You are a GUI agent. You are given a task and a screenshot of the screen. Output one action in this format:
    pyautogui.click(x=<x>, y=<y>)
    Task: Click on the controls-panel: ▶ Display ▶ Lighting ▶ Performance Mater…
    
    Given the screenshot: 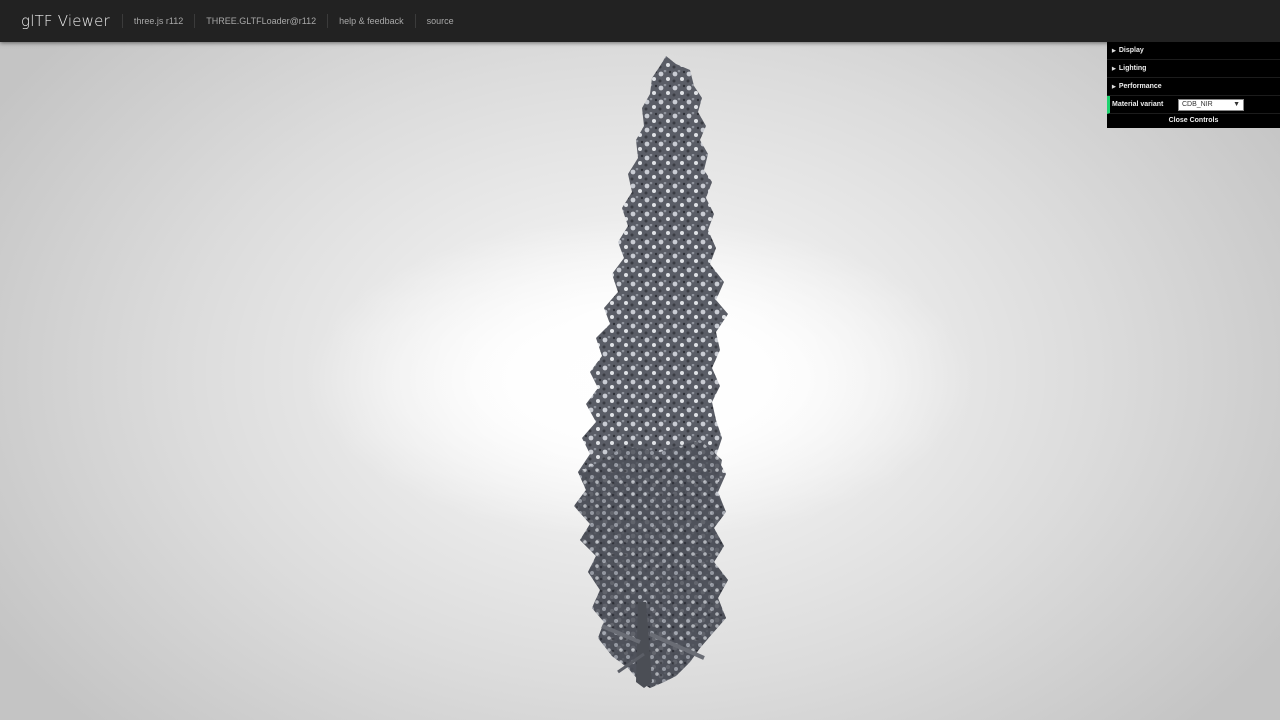 What is the action you would take?
    pyautogui.click(x=1193, y=85)
    